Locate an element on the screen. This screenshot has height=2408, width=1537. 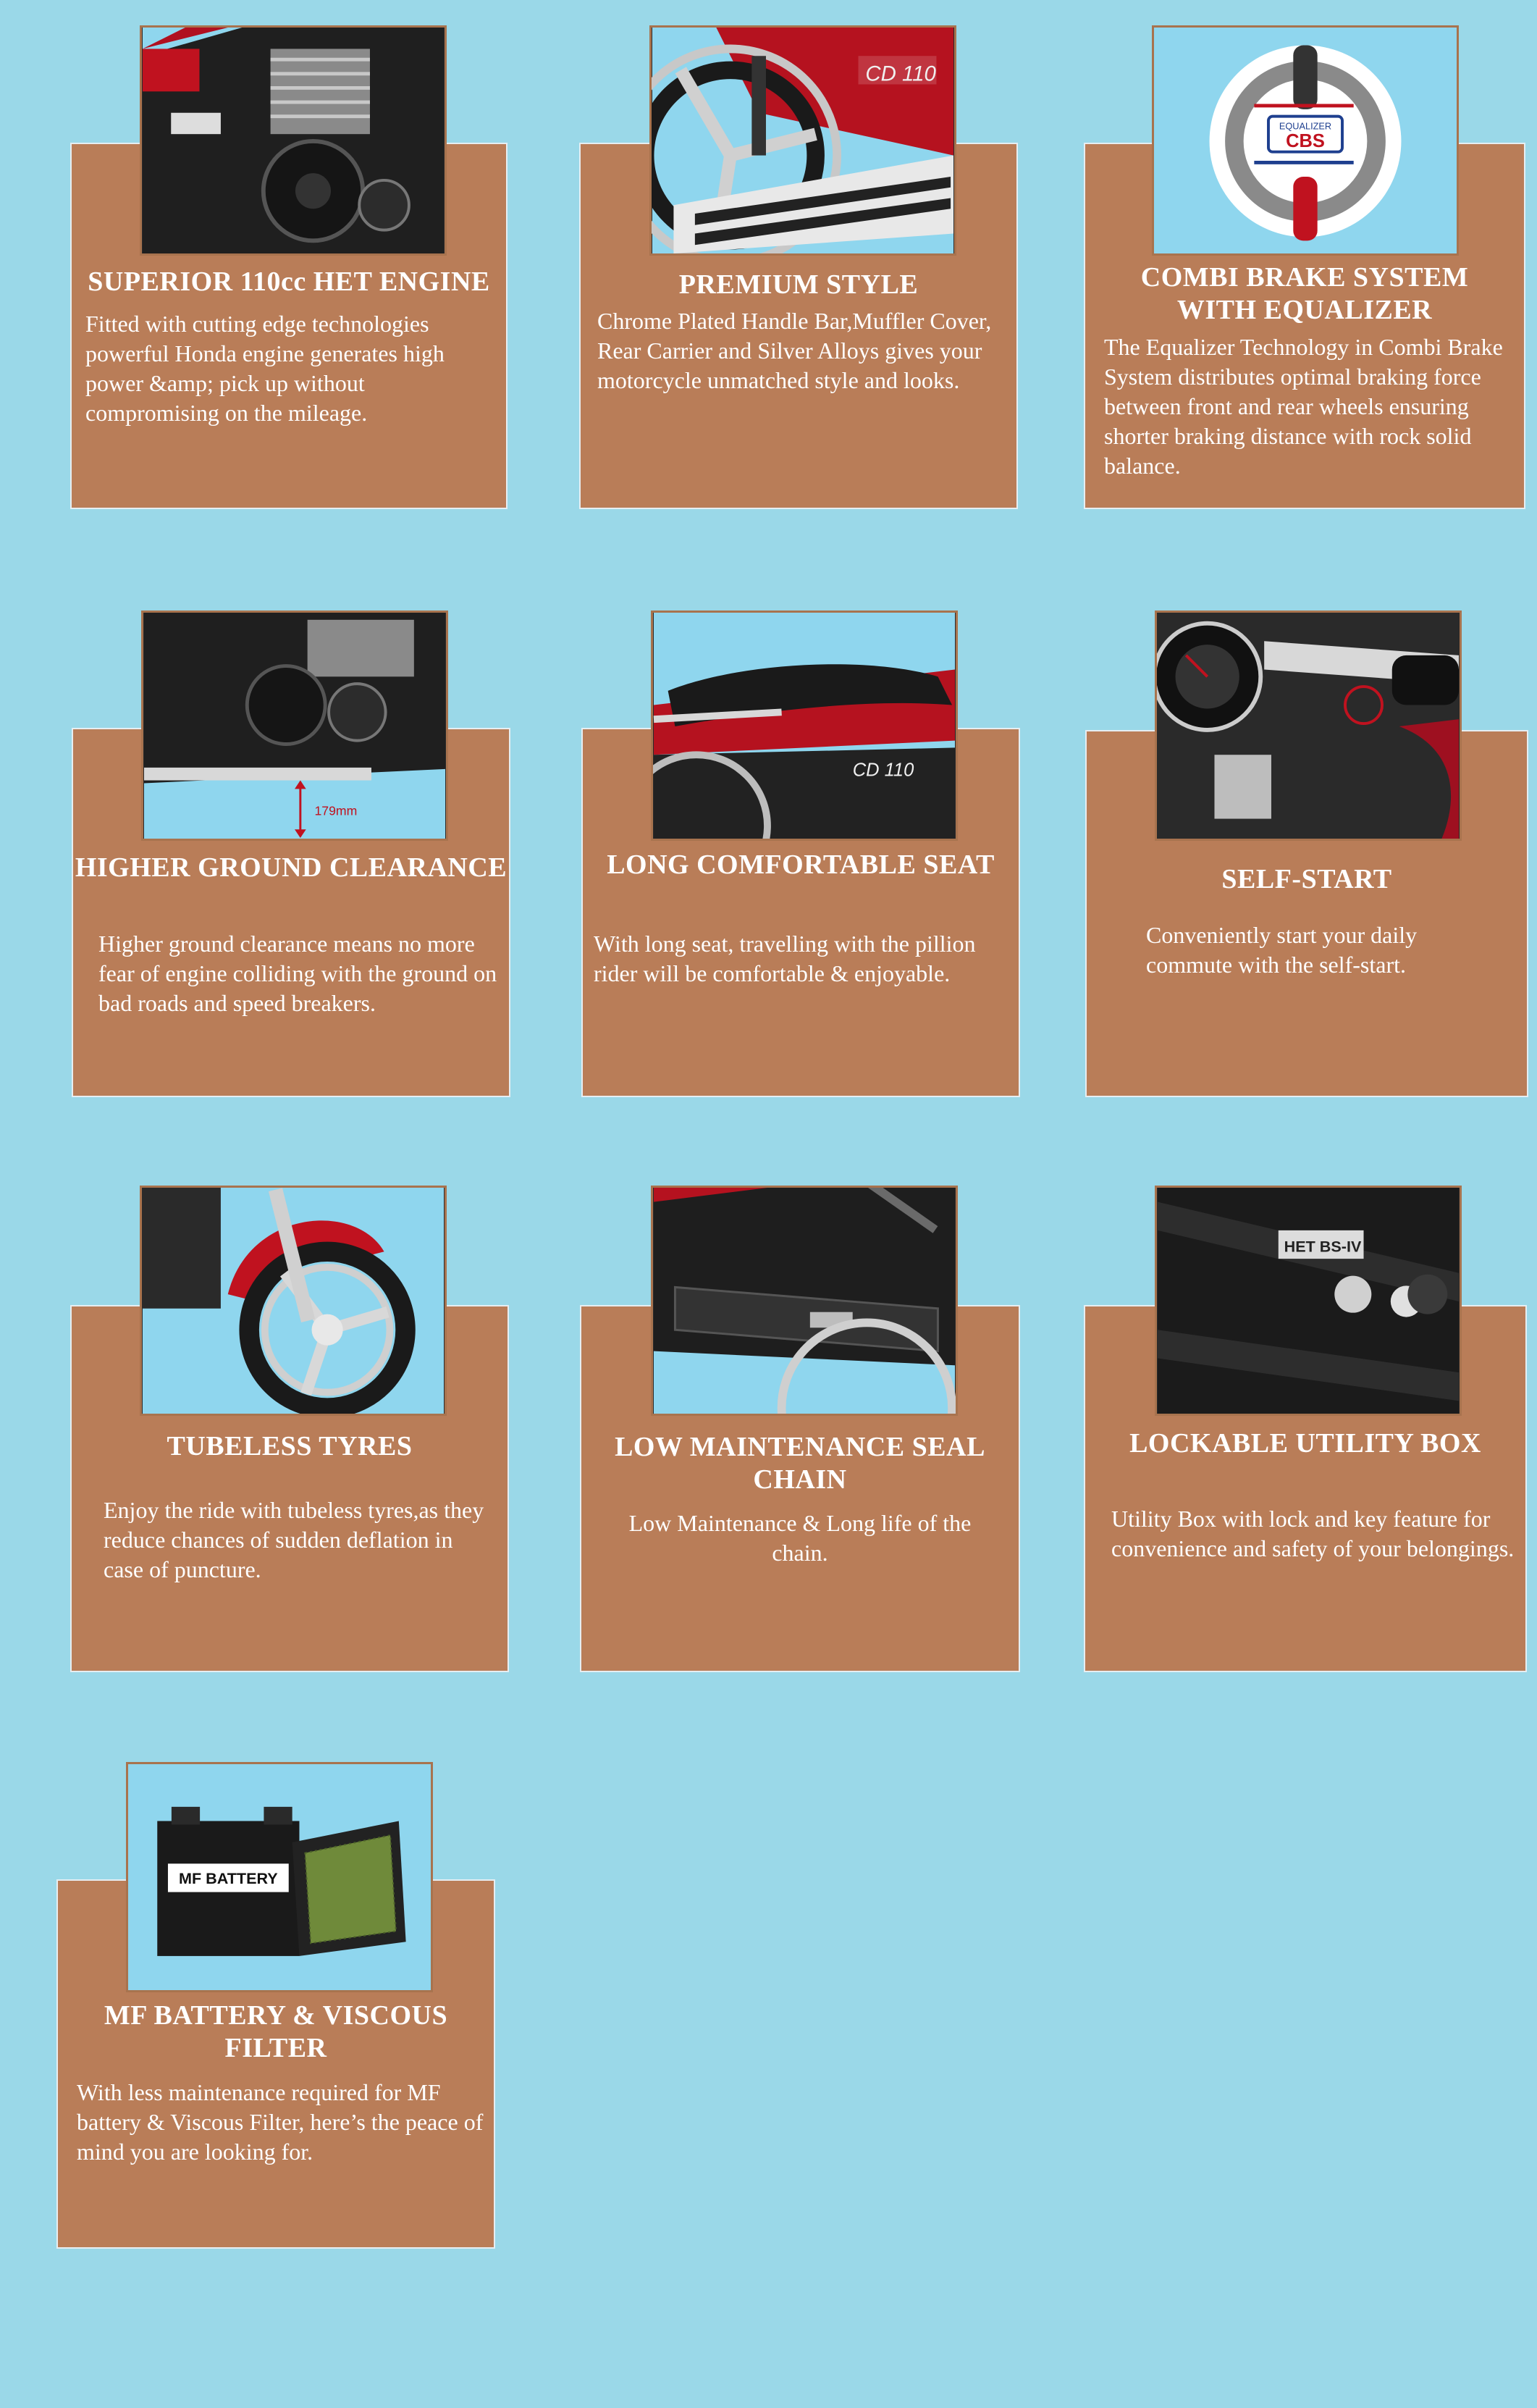
cbs-logo: EQUALIZER CBS is located at coordinates (1305, 141).